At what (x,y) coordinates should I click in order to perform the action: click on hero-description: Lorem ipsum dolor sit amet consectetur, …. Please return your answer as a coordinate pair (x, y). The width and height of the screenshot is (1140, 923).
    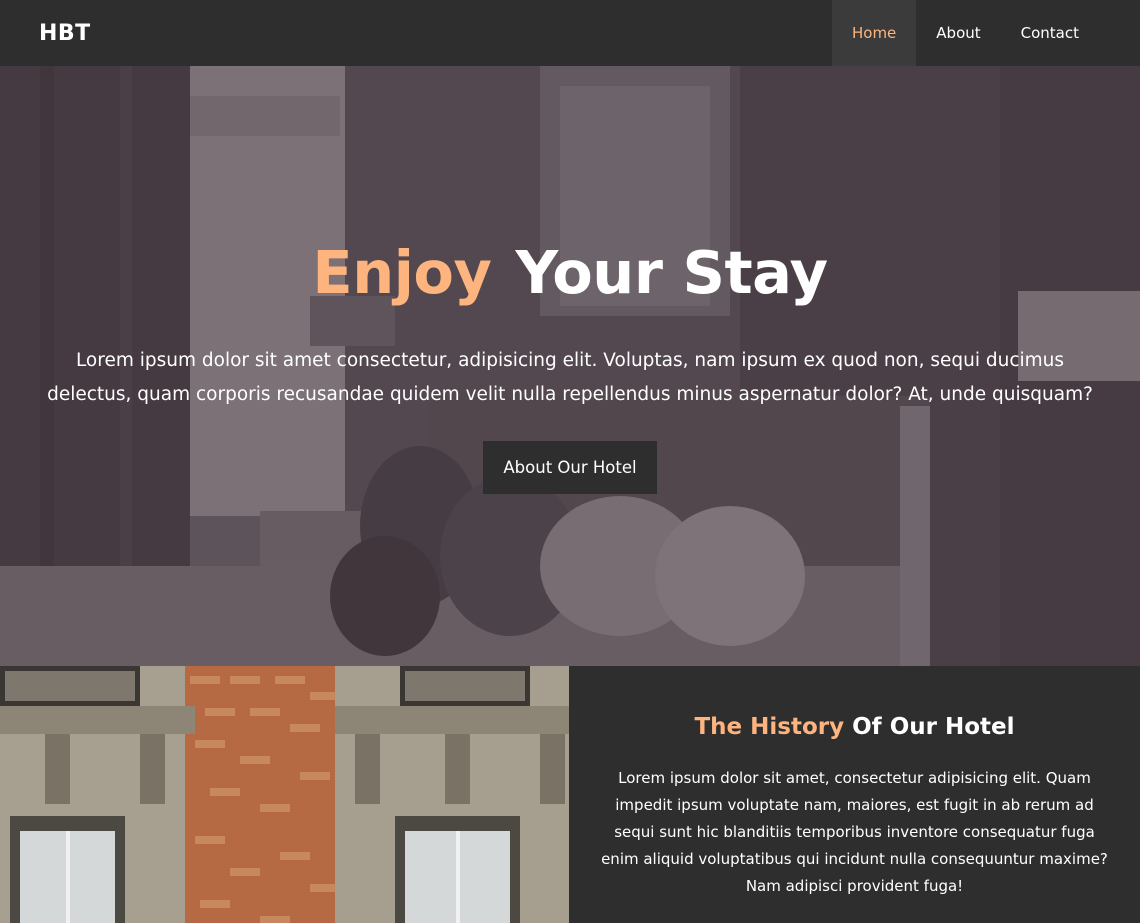
    Looking at the image, I should click on (570, 377).